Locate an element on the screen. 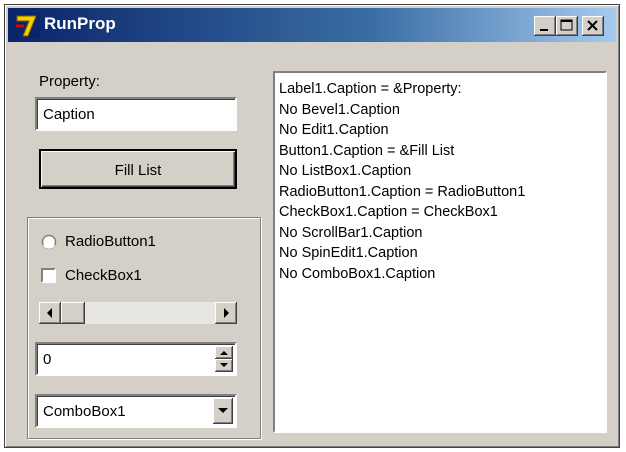 Image resolution: width=626 pixels, height=452 pixels. combo-dropdown-button is located at coordinates (223, 411).